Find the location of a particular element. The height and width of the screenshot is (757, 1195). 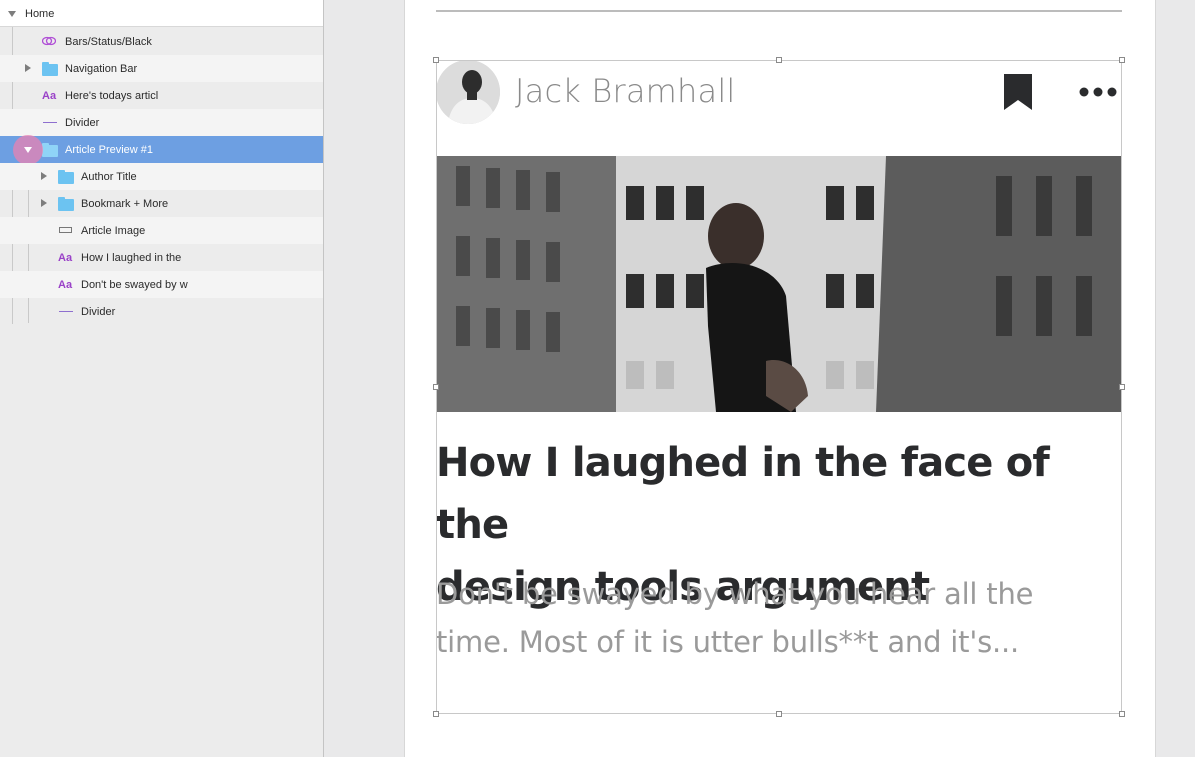

resize-handle-top is located at coordinates (779, 60).